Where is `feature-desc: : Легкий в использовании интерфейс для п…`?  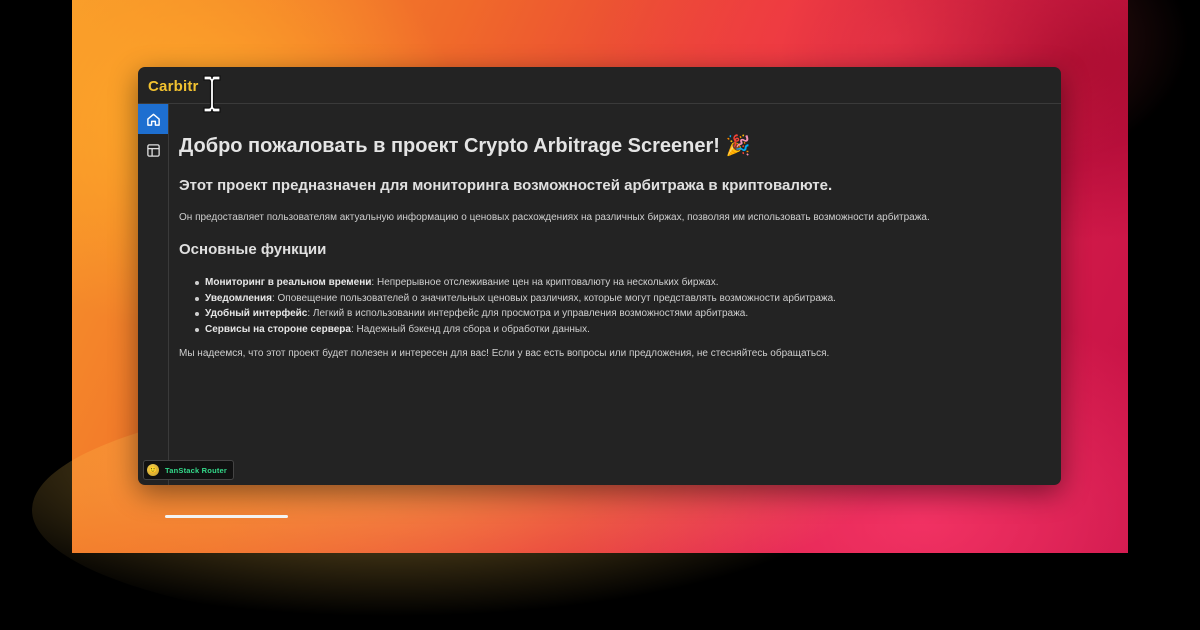 feature-desc: : Легкий в использовании интерфейс для п… is located at coordinates (528, 313).